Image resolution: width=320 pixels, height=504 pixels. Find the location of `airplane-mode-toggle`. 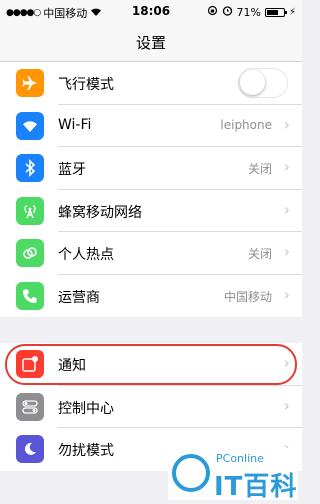

airplane-mode-toggle is located at coordinates (263, 83).